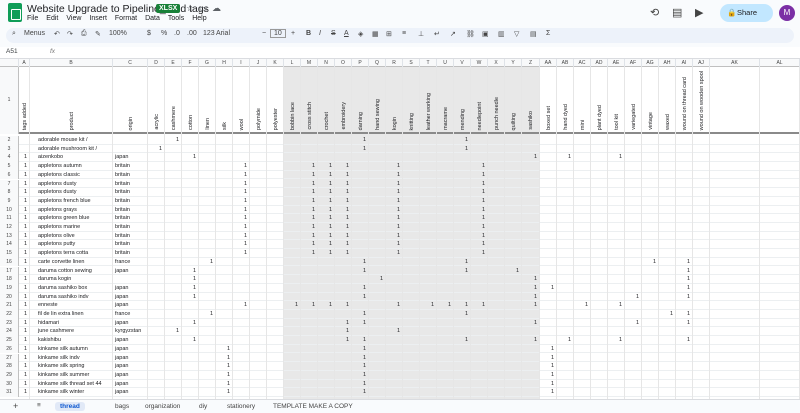 This screenshot has height=413, width=800. I want to click on comments-icon: ▤, so click(677, 12).